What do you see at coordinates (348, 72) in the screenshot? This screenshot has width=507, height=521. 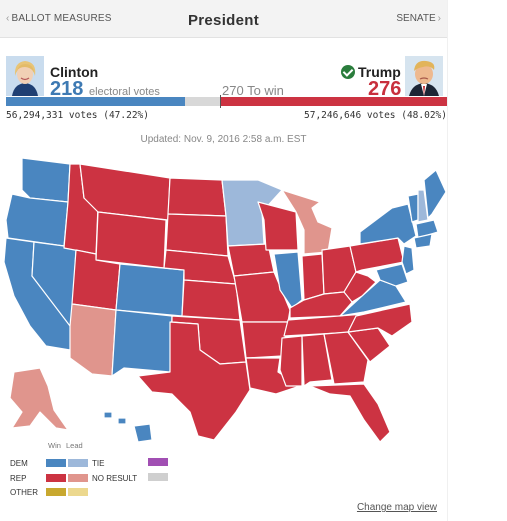 I see `winner-check-icon` at bounding box center [348, 72].